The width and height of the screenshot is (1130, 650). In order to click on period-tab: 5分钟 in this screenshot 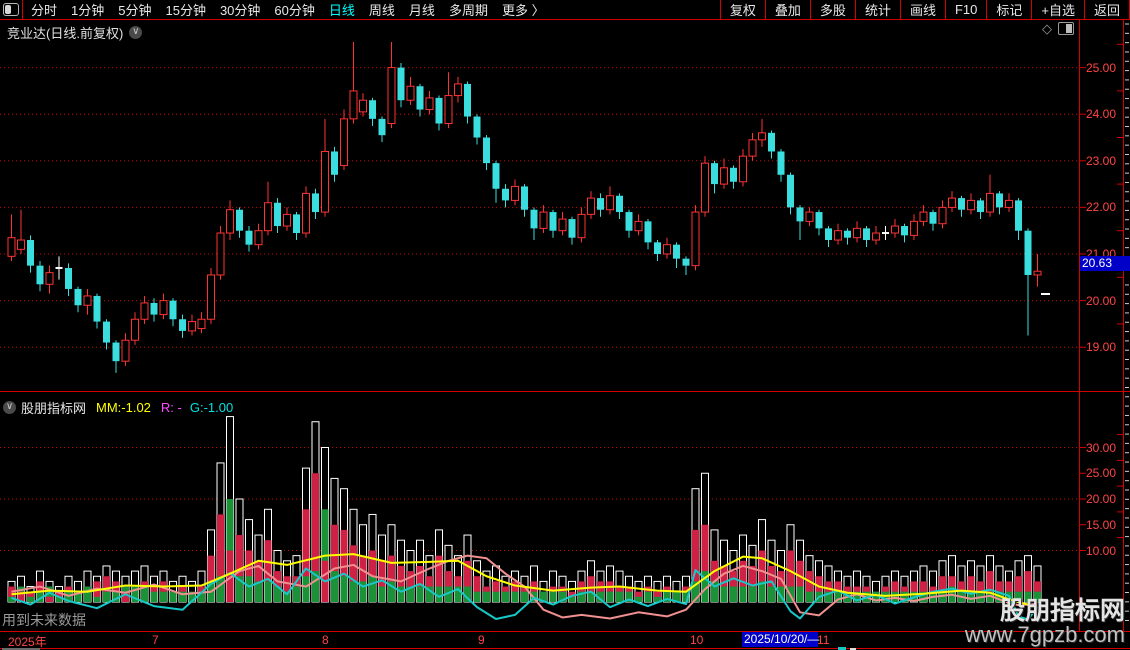, I will do `click(134, 9)`.